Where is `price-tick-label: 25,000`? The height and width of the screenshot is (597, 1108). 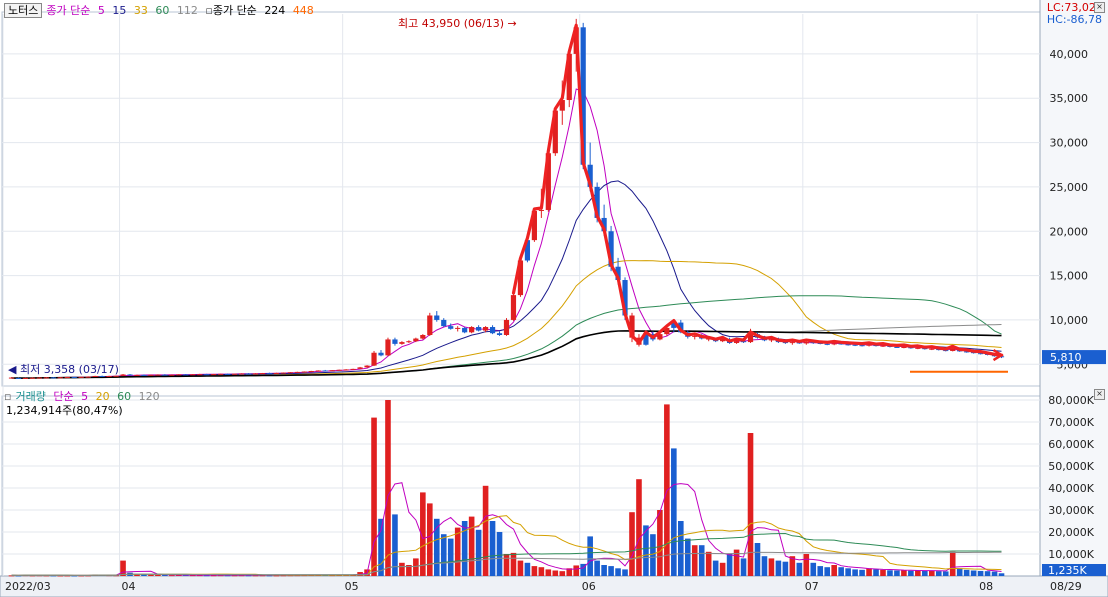
price-tick-label: 25,000 is located at coordinates (1069, 187).